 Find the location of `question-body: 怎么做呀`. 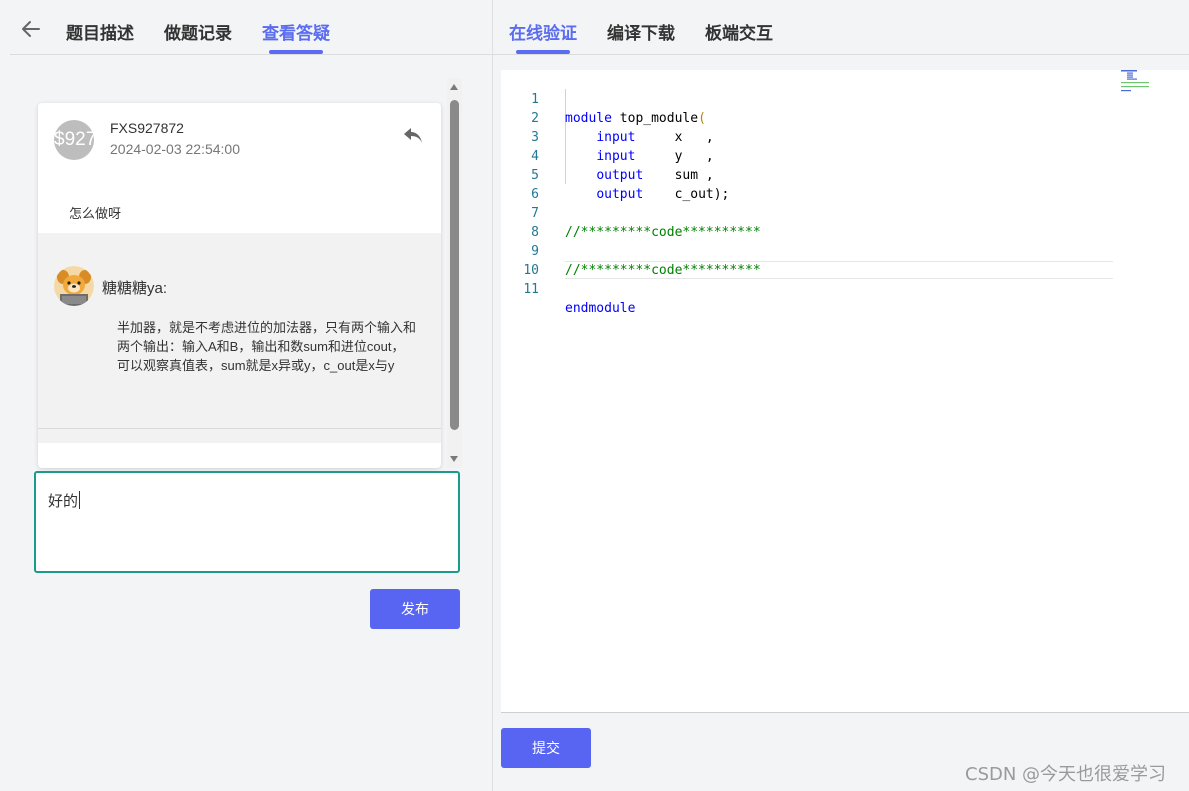

question-body: 怎么做呀 is located at coordinates (95, 213).